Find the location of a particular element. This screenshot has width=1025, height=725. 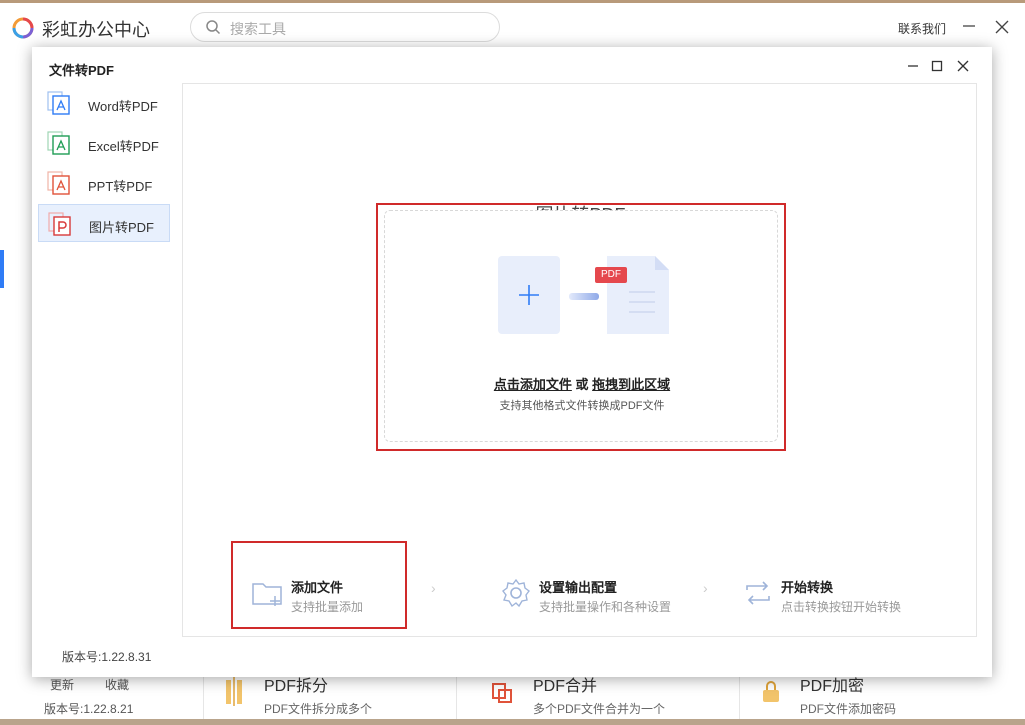

dialog-title: 文件转PDF is located at coordinates (82, 70).